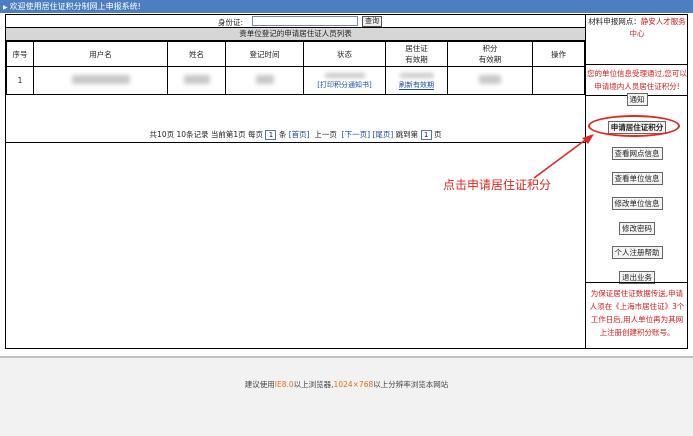 This screenshot has width=693, height=436. I want to click on edit-unit-button-label: 修改单位信息, so click(637, 203).